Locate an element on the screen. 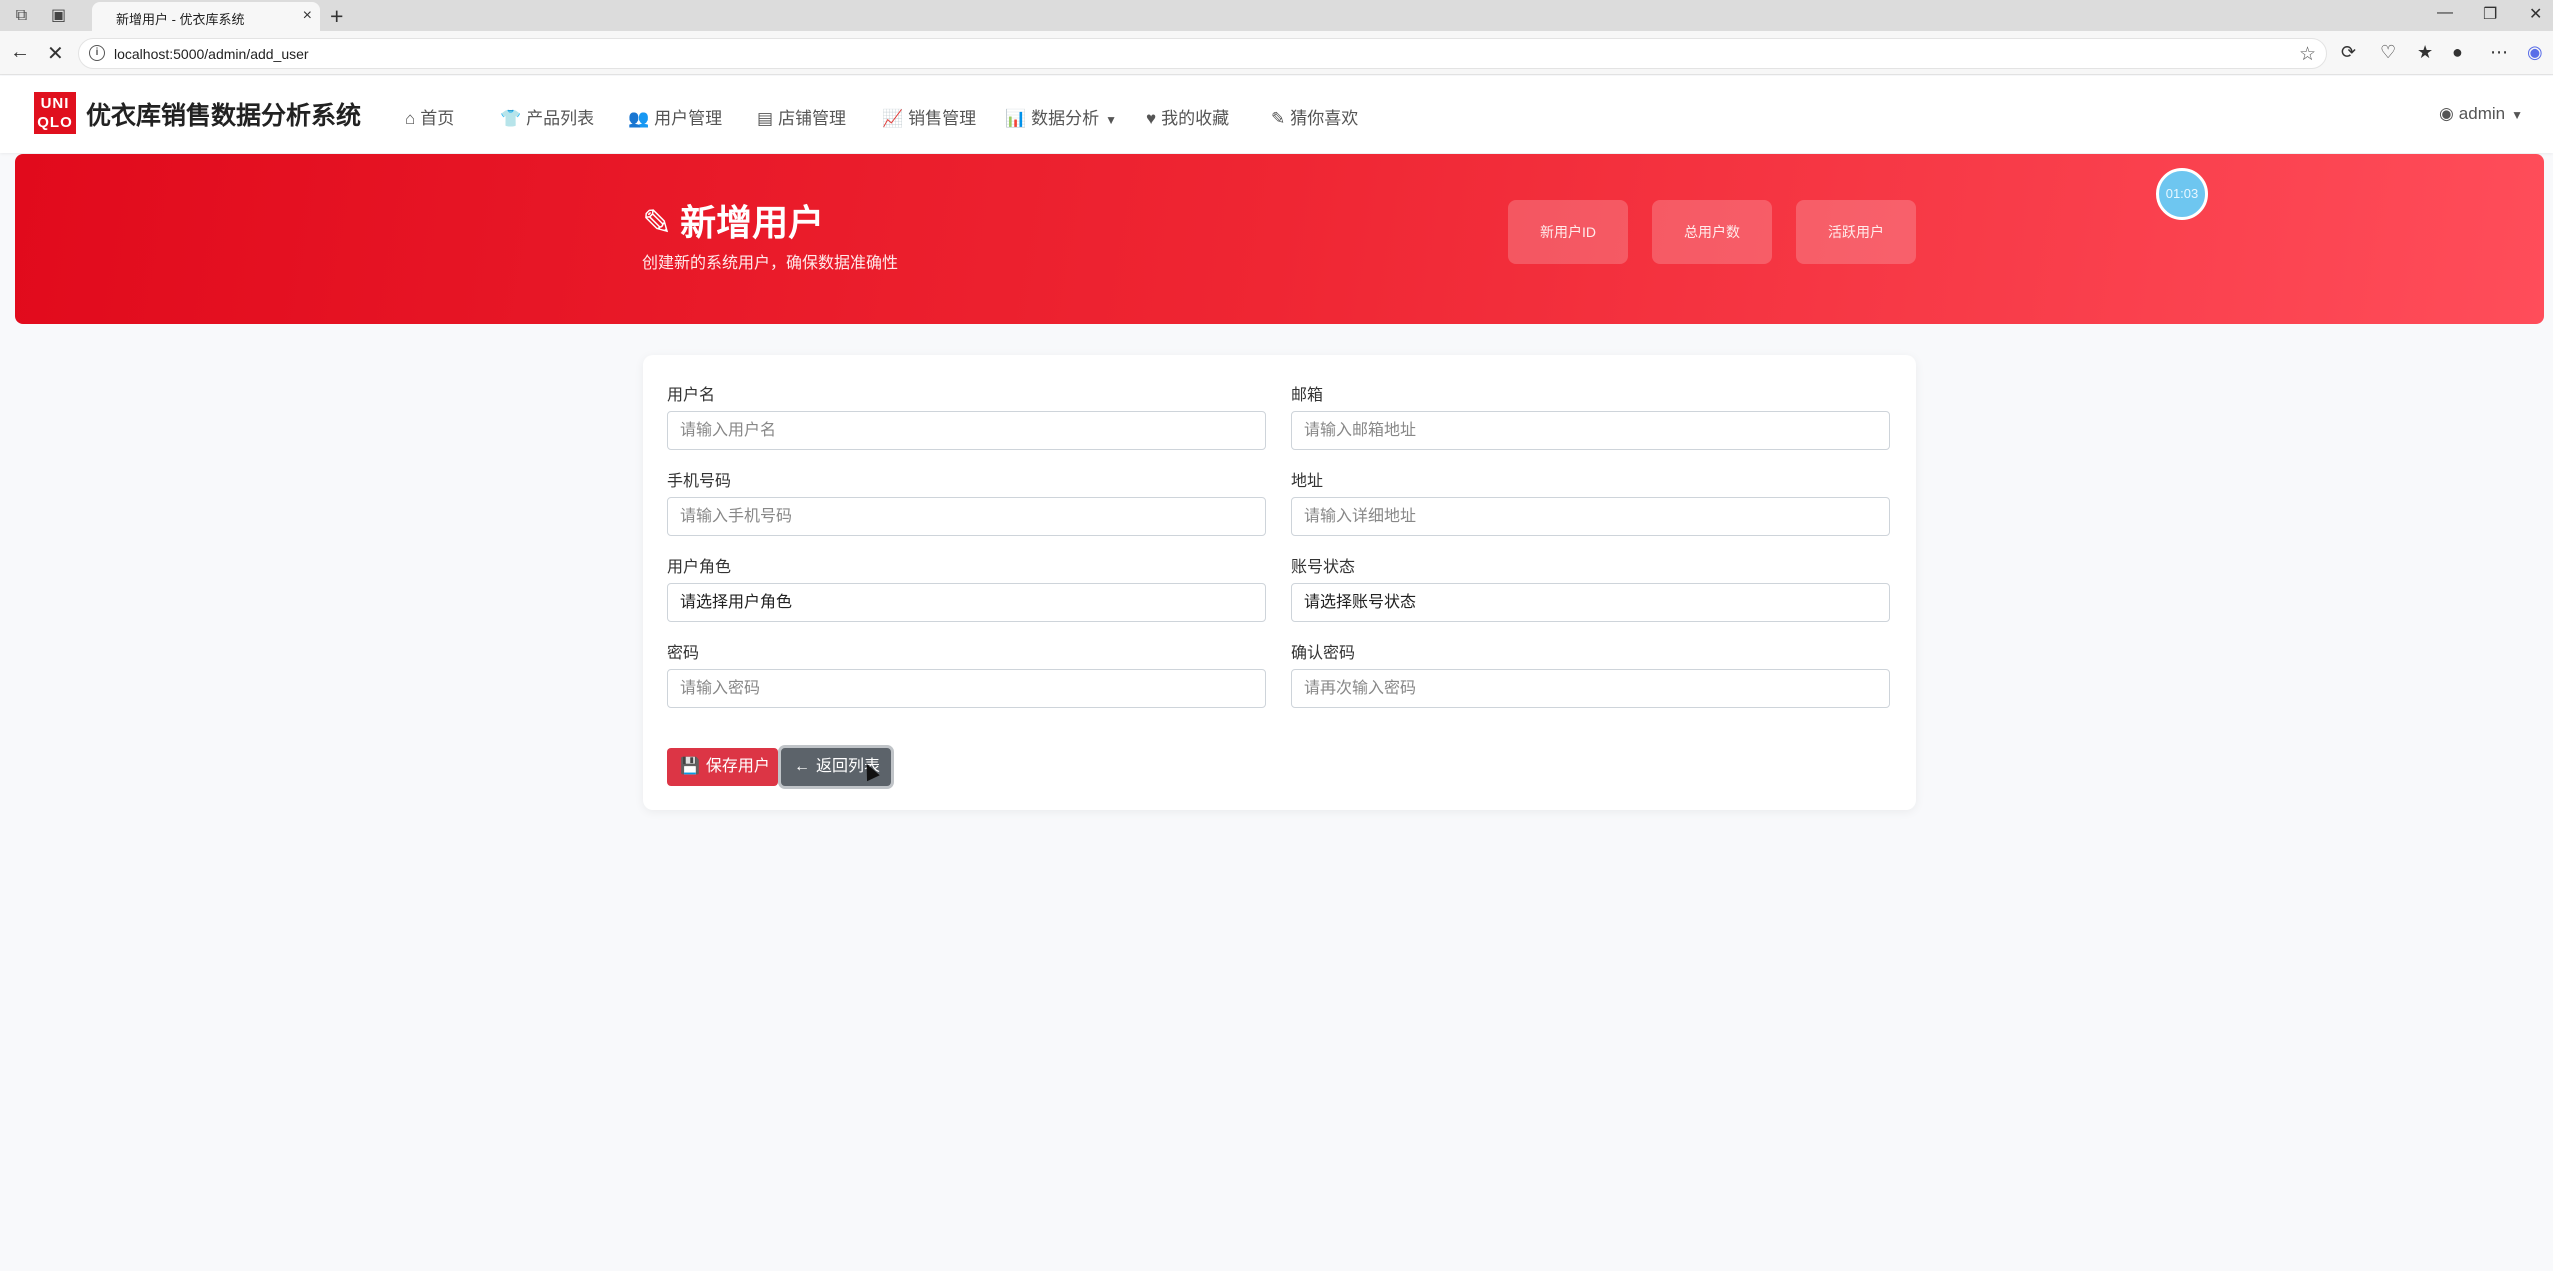 This screenshot has height=1271, width=2553. role-label: 用户角色 is located at coordinates (699, 567).